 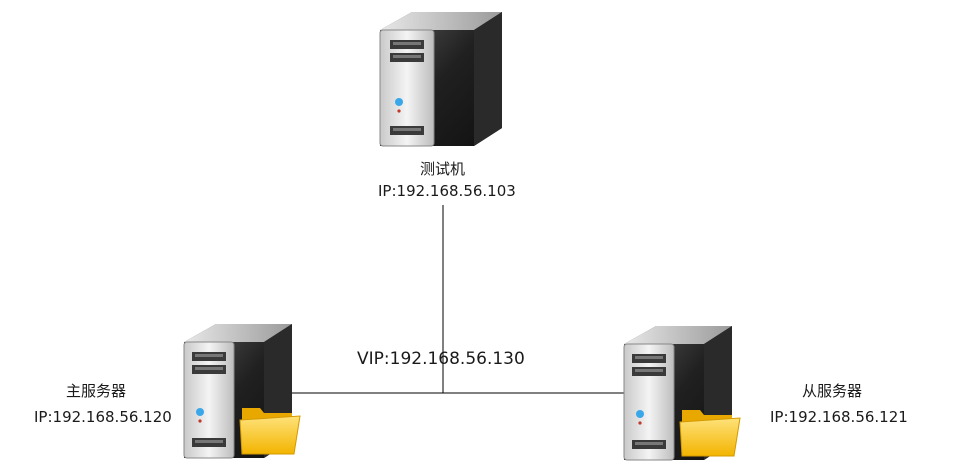 What do you see at coordinates (447, 191) in the screenshot?
I see `test-machine-ip: IP:192.168.56.103` at bounding box center [447, 191].